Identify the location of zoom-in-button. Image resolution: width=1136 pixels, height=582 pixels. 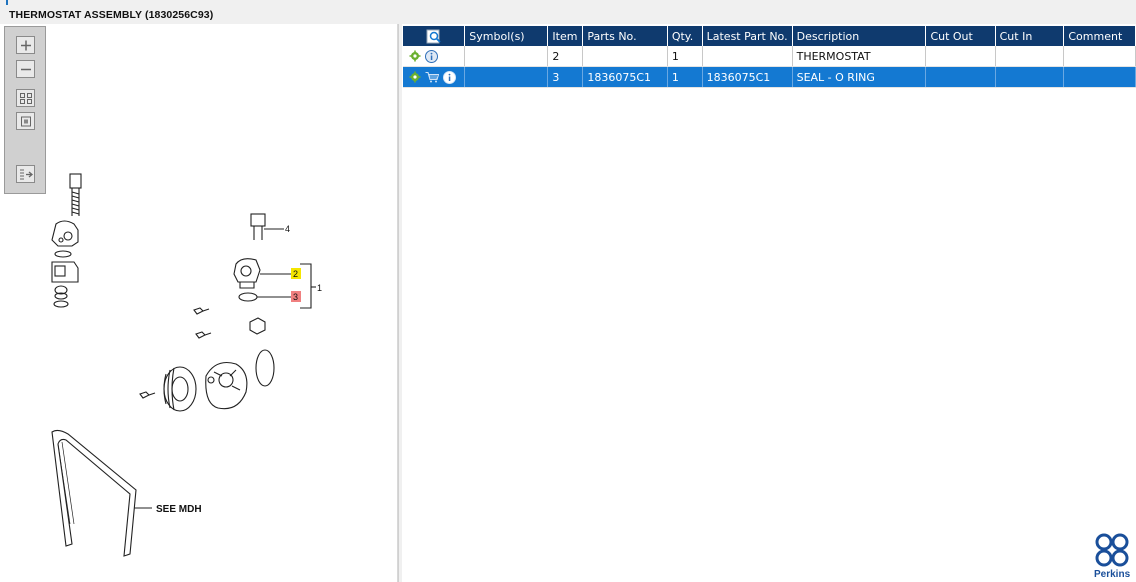
(25, 45).